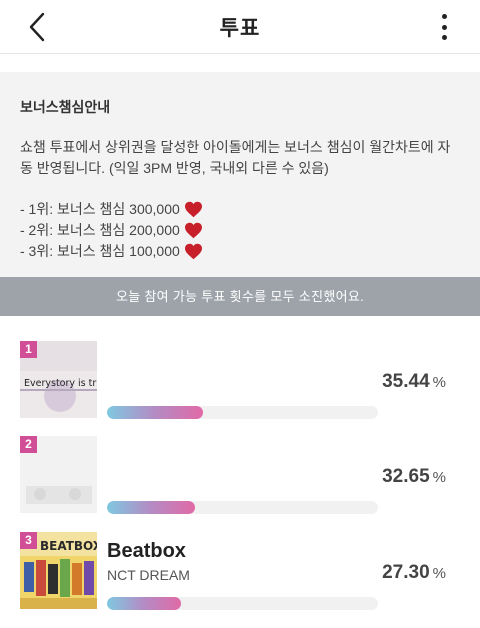  What do you see at coordinates (240, 251) in the screenshot?
I see `reward-item-3: - 3위: 보너스 챔심 100,000` at bounding box center [240, 251].